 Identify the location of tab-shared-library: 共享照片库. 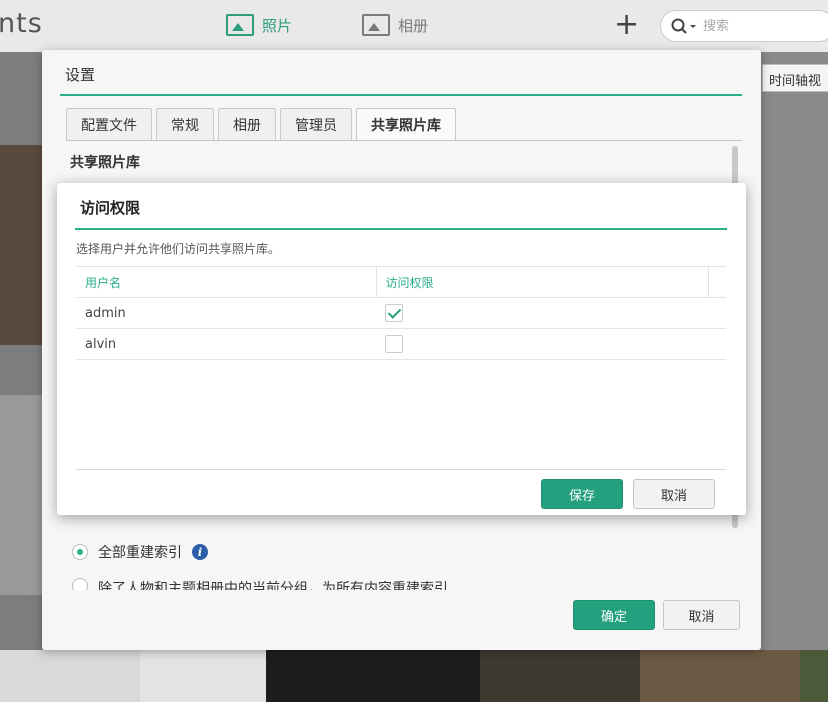
(406, 124).